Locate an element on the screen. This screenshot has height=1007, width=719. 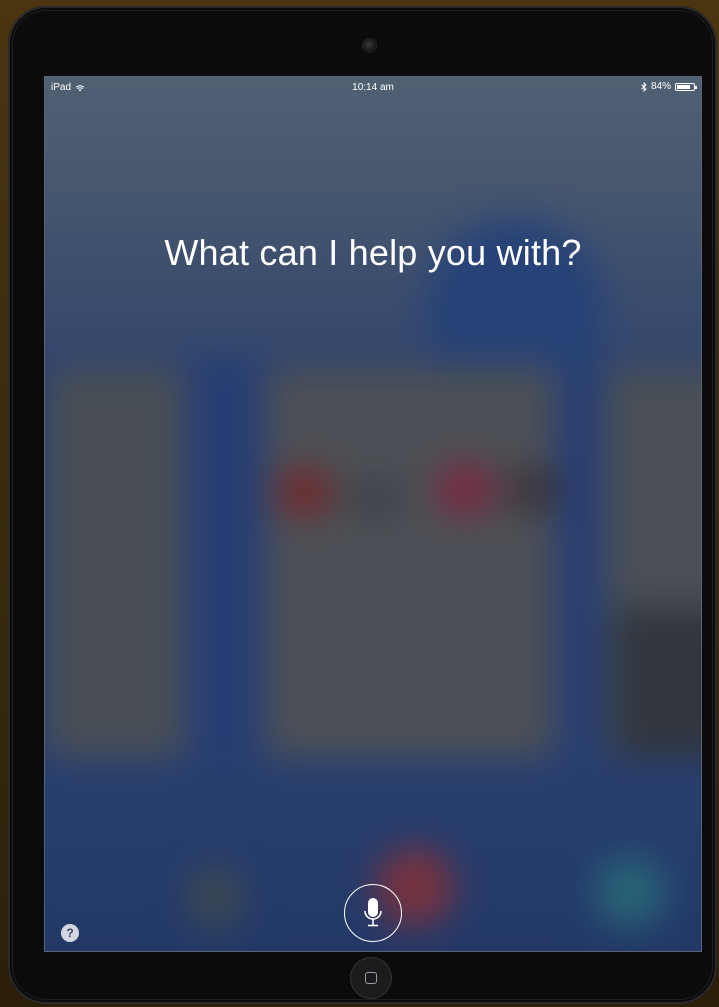
help-button: ? is located at coordinates (70, 933).